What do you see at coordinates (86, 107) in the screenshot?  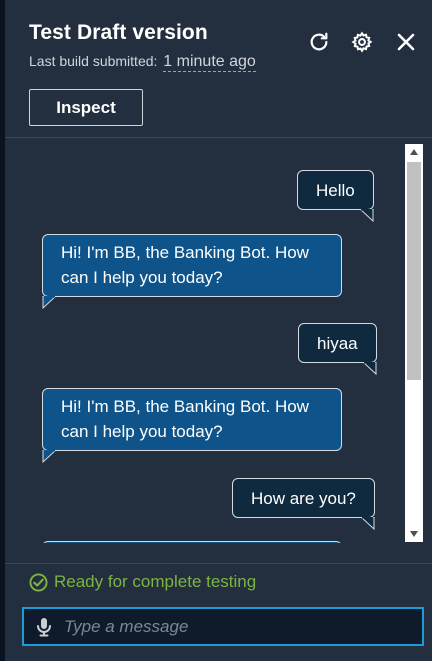 I see `inspect-button: Inspect` at bounding box center [86, 107].